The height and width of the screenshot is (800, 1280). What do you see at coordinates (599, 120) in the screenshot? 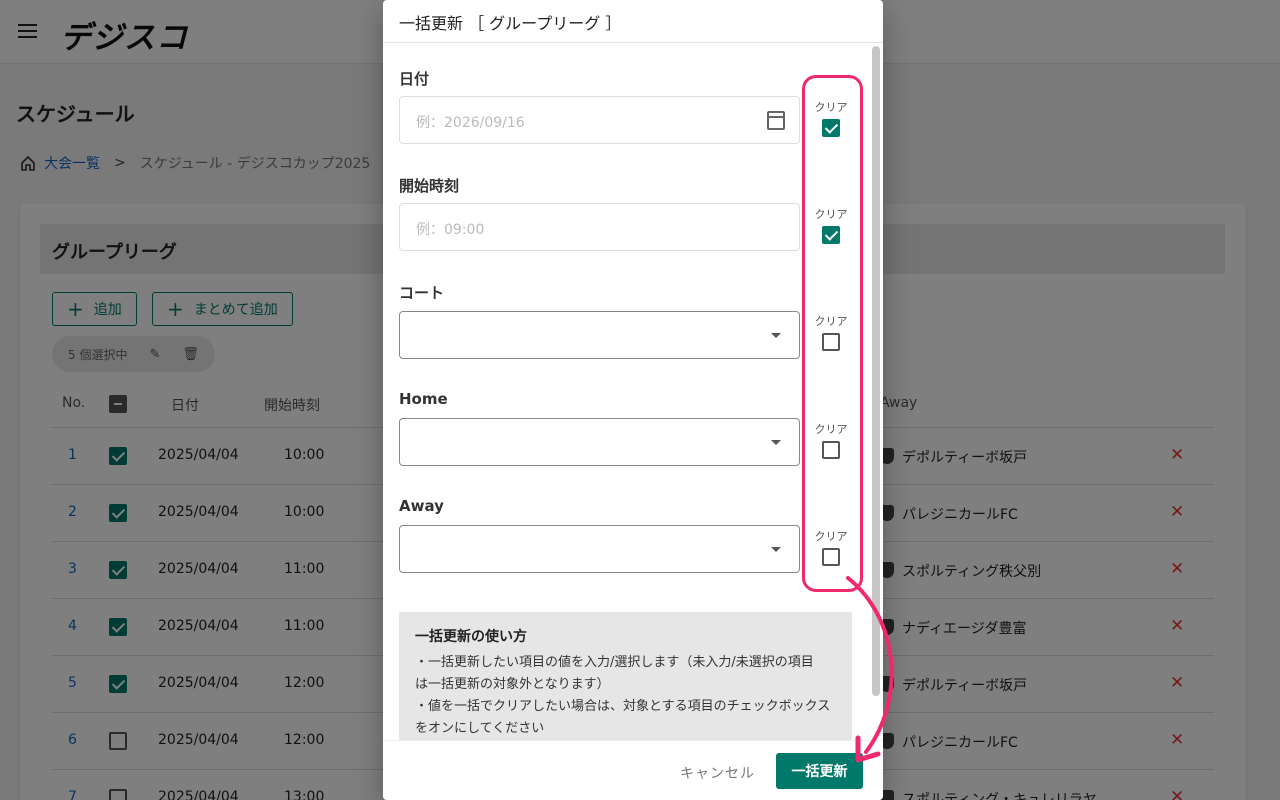
I see `date-input: 例：2026/09/16` at bounding box center [599, 120].